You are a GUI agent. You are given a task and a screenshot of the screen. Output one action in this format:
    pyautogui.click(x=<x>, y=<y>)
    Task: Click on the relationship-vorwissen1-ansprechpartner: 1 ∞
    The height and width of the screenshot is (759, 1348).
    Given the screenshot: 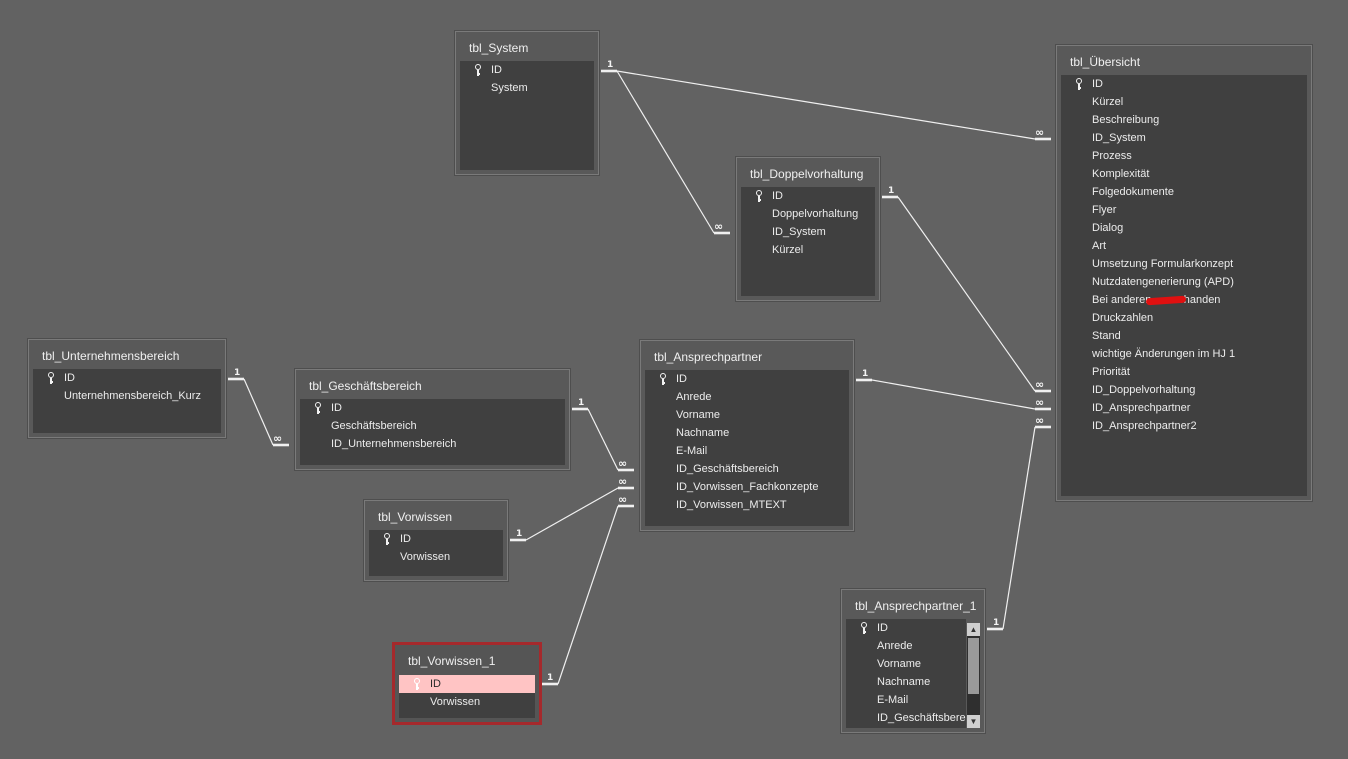 What is the action you would take?
    pyautogui.click(x=588, y=589)
    